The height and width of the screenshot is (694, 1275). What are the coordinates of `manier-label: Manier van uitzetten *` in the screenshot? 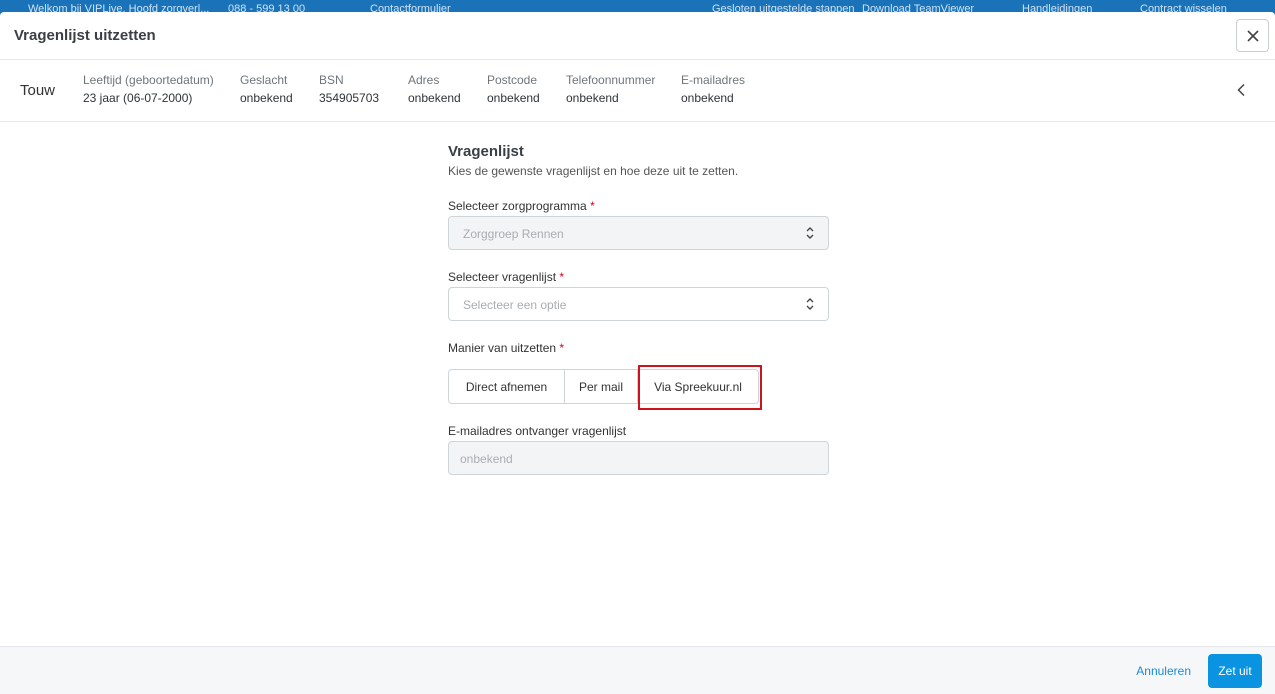 It's located at (506, 348).